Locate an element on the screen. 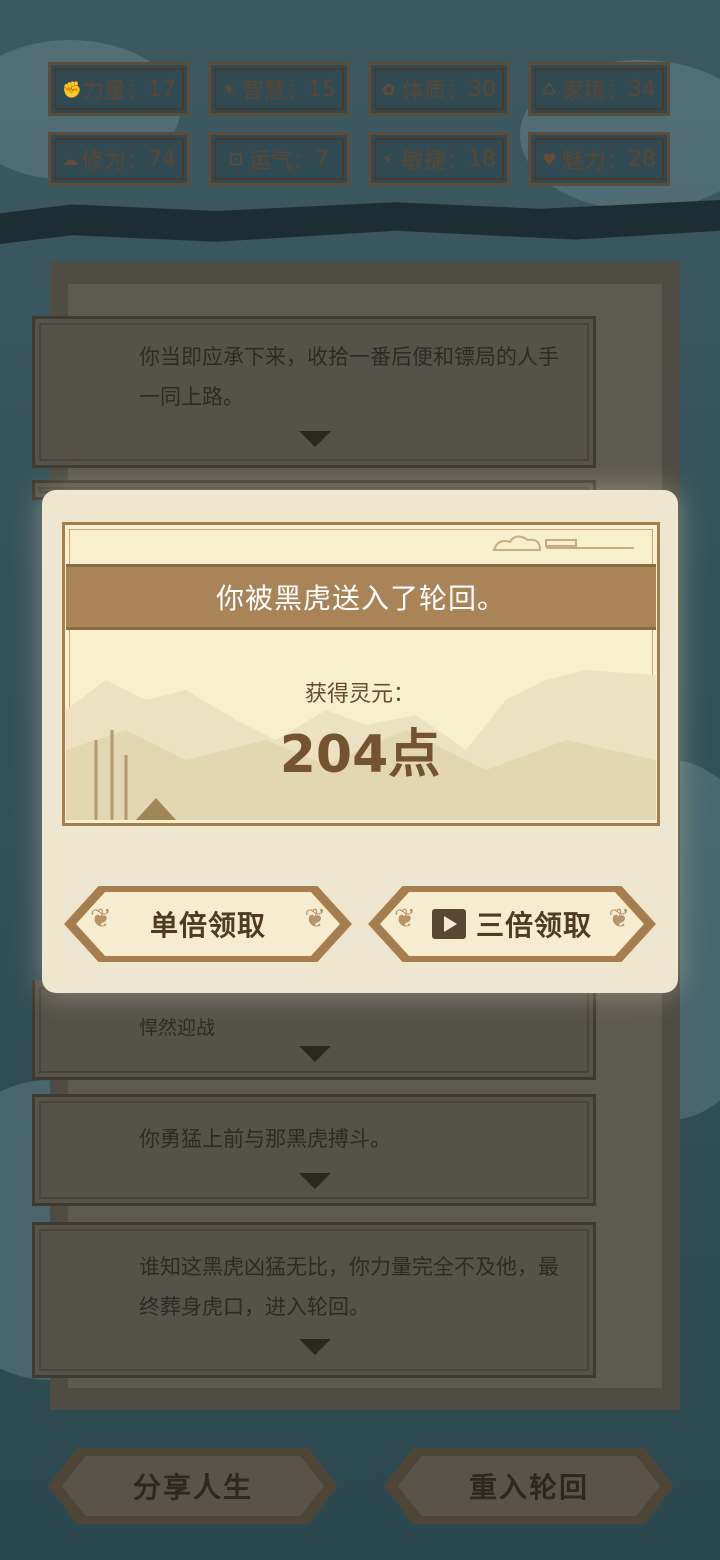 The height and width of the screenshot is (1560, 720). stat-value: 30 is located at coordinates (482, 89).